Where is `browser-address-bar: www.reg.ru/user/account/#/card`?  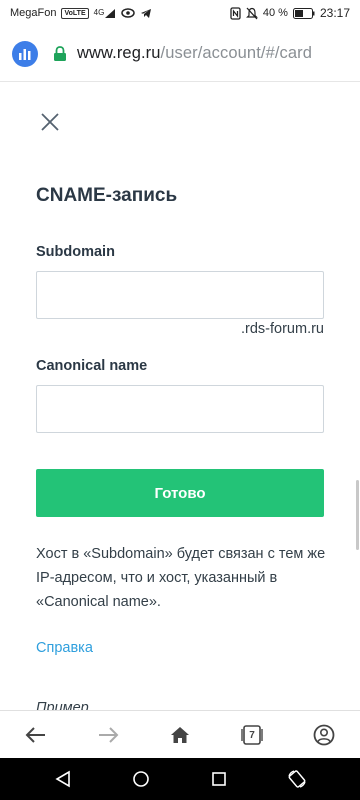 browser-address-bar: www.reg.ru/user/account/#/card is located at coordinates (180, 54).